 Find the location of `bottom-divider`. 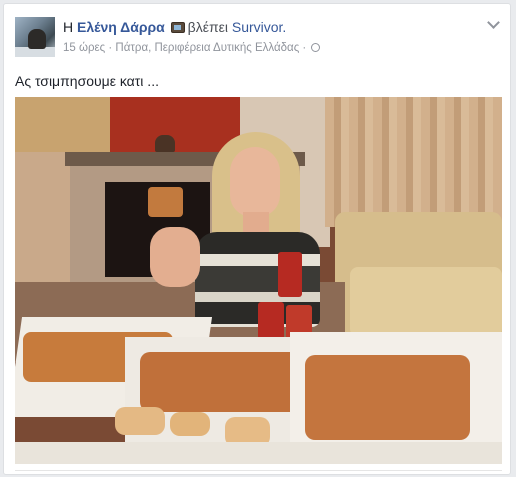

bottom-divider is located at coordinates (258, 470).